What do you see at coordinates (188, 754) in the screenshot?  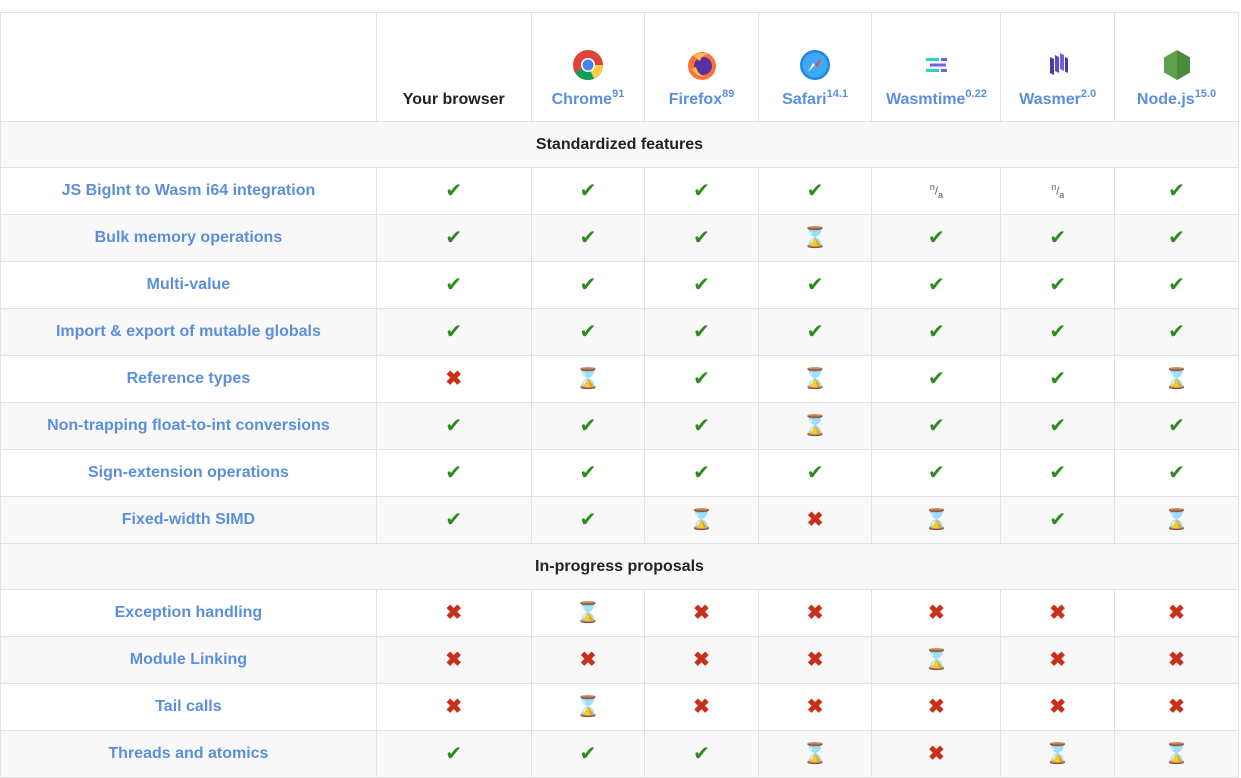 I see `feature-name-link: Threads and atomics` at bounding box center [188, 754].